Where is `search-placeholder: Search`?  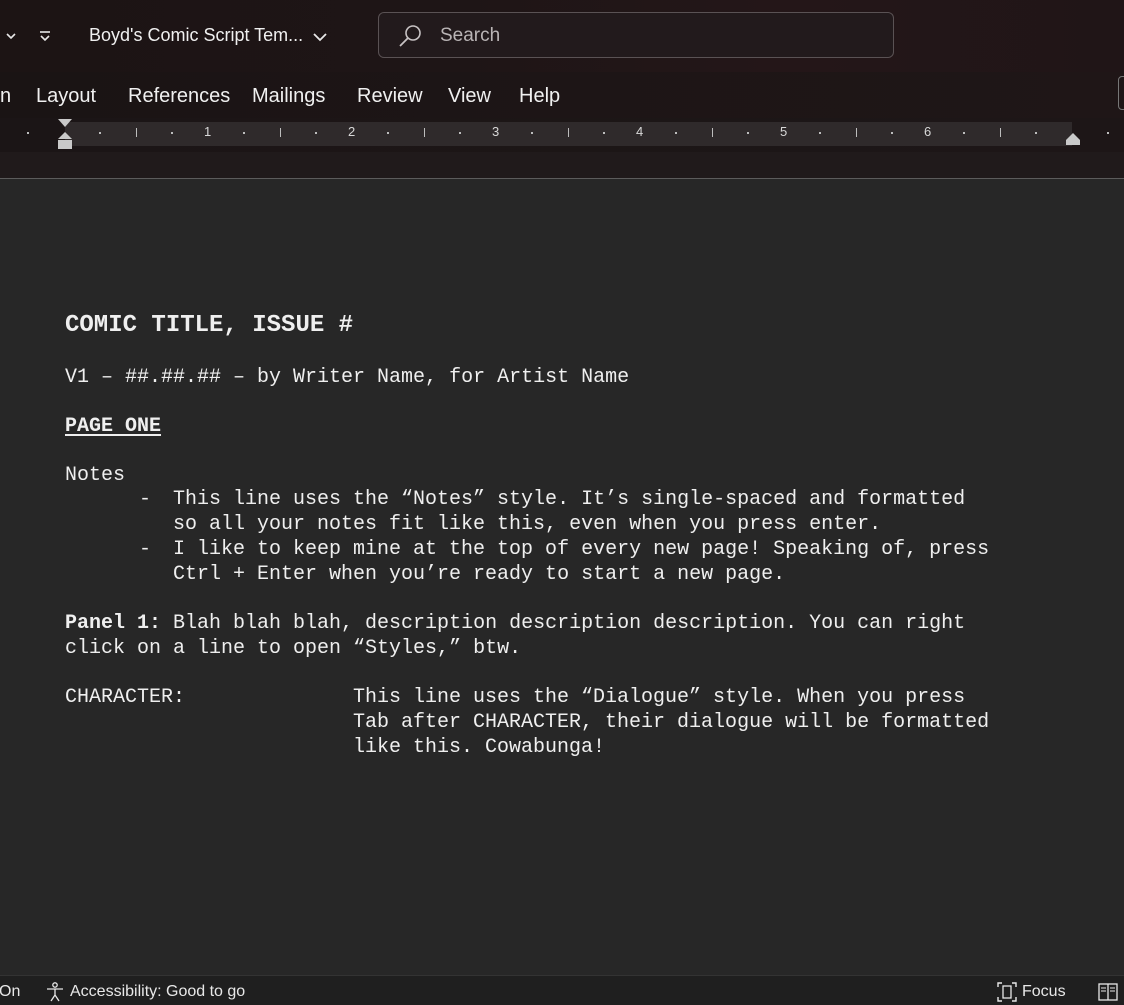
search-placeholder: Search is located at coordinates (470, 35).